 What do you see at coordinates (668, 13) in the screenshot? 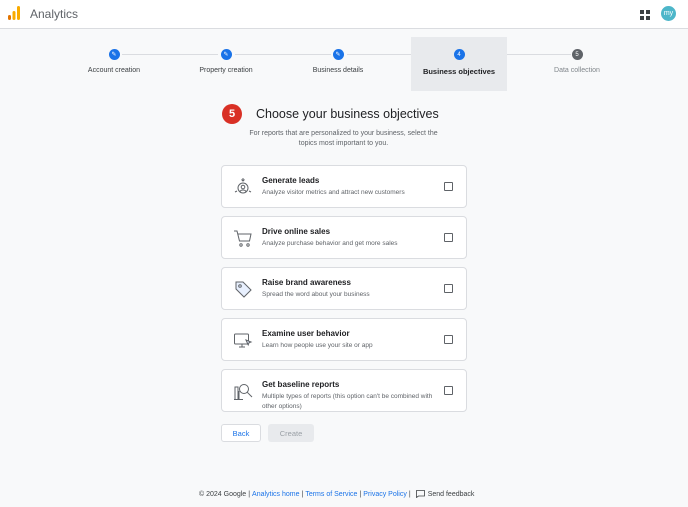
I see `avatar: my` at bounding box center [668, 13].